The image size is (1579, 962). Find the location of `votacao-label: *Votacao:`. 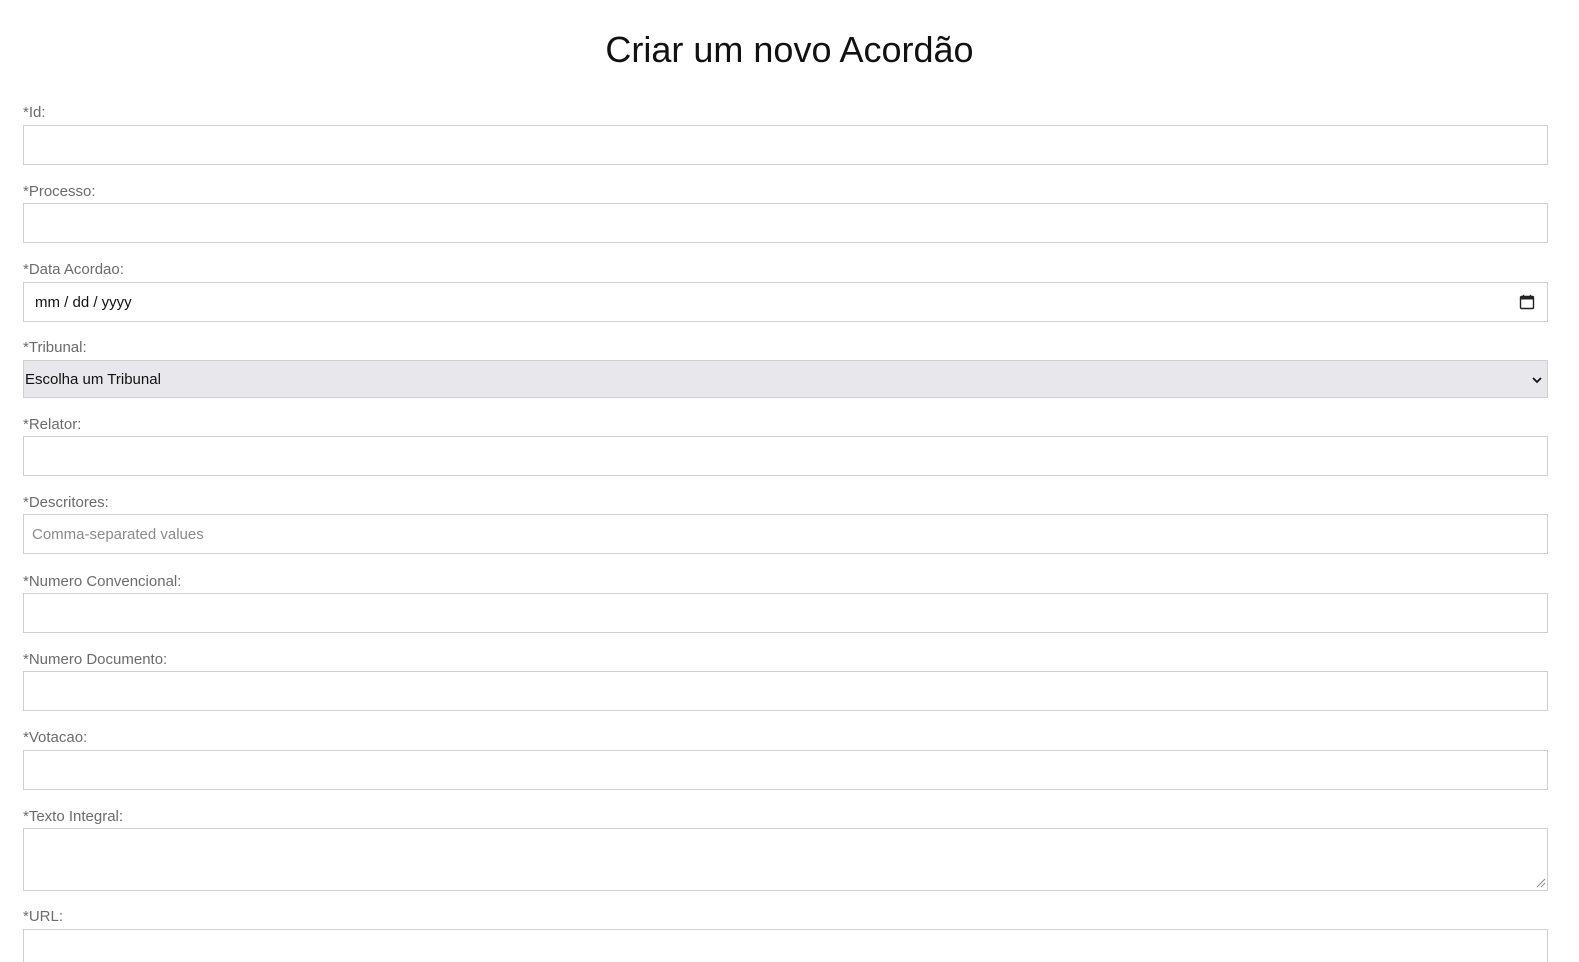

votacao-label: *Votacao: is located at coordinates (55, 737).